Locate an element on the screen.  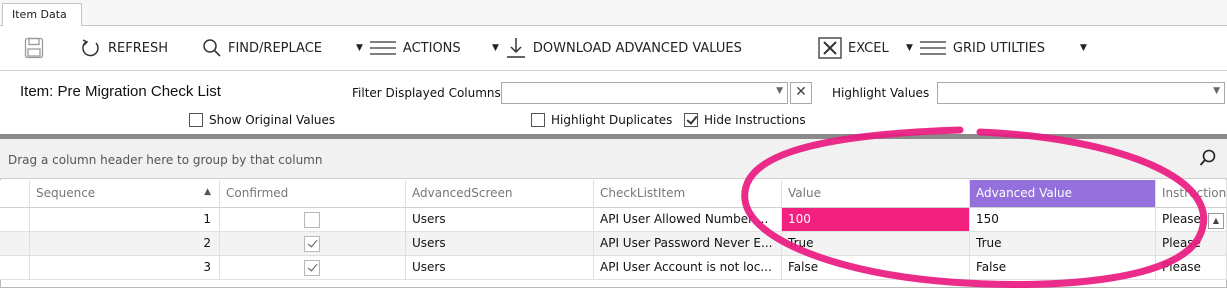
find-replace-label: FIND/REPLACE is located at coordinates (275, 48).